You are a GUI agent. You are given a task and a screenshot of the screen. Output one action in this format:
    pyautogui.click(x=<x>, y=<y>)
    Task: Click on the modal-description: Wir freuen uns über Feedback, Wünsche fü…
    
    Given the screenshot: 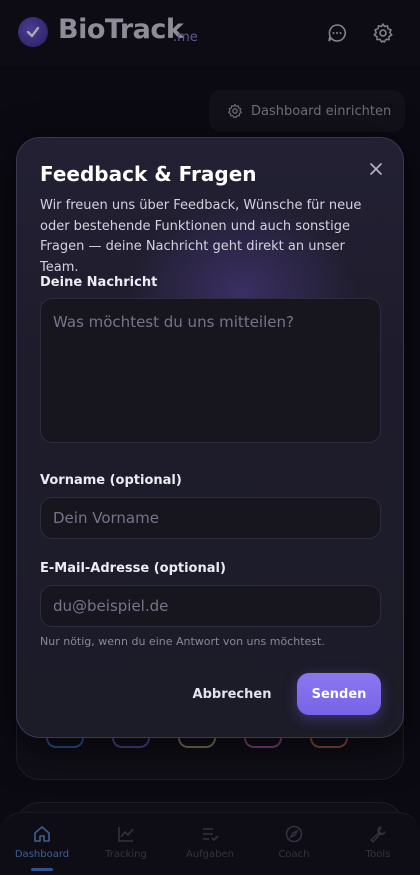 What is the action you would take?
    pyautogui.click(x=201, y=236)
    